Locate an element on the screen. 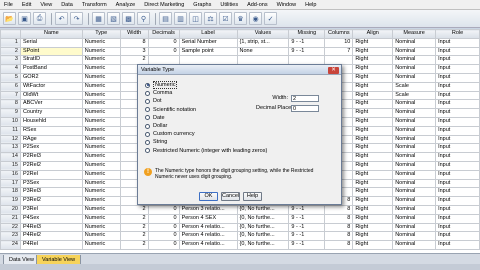  radio-option: Comma is located at coordinates (206, 93).